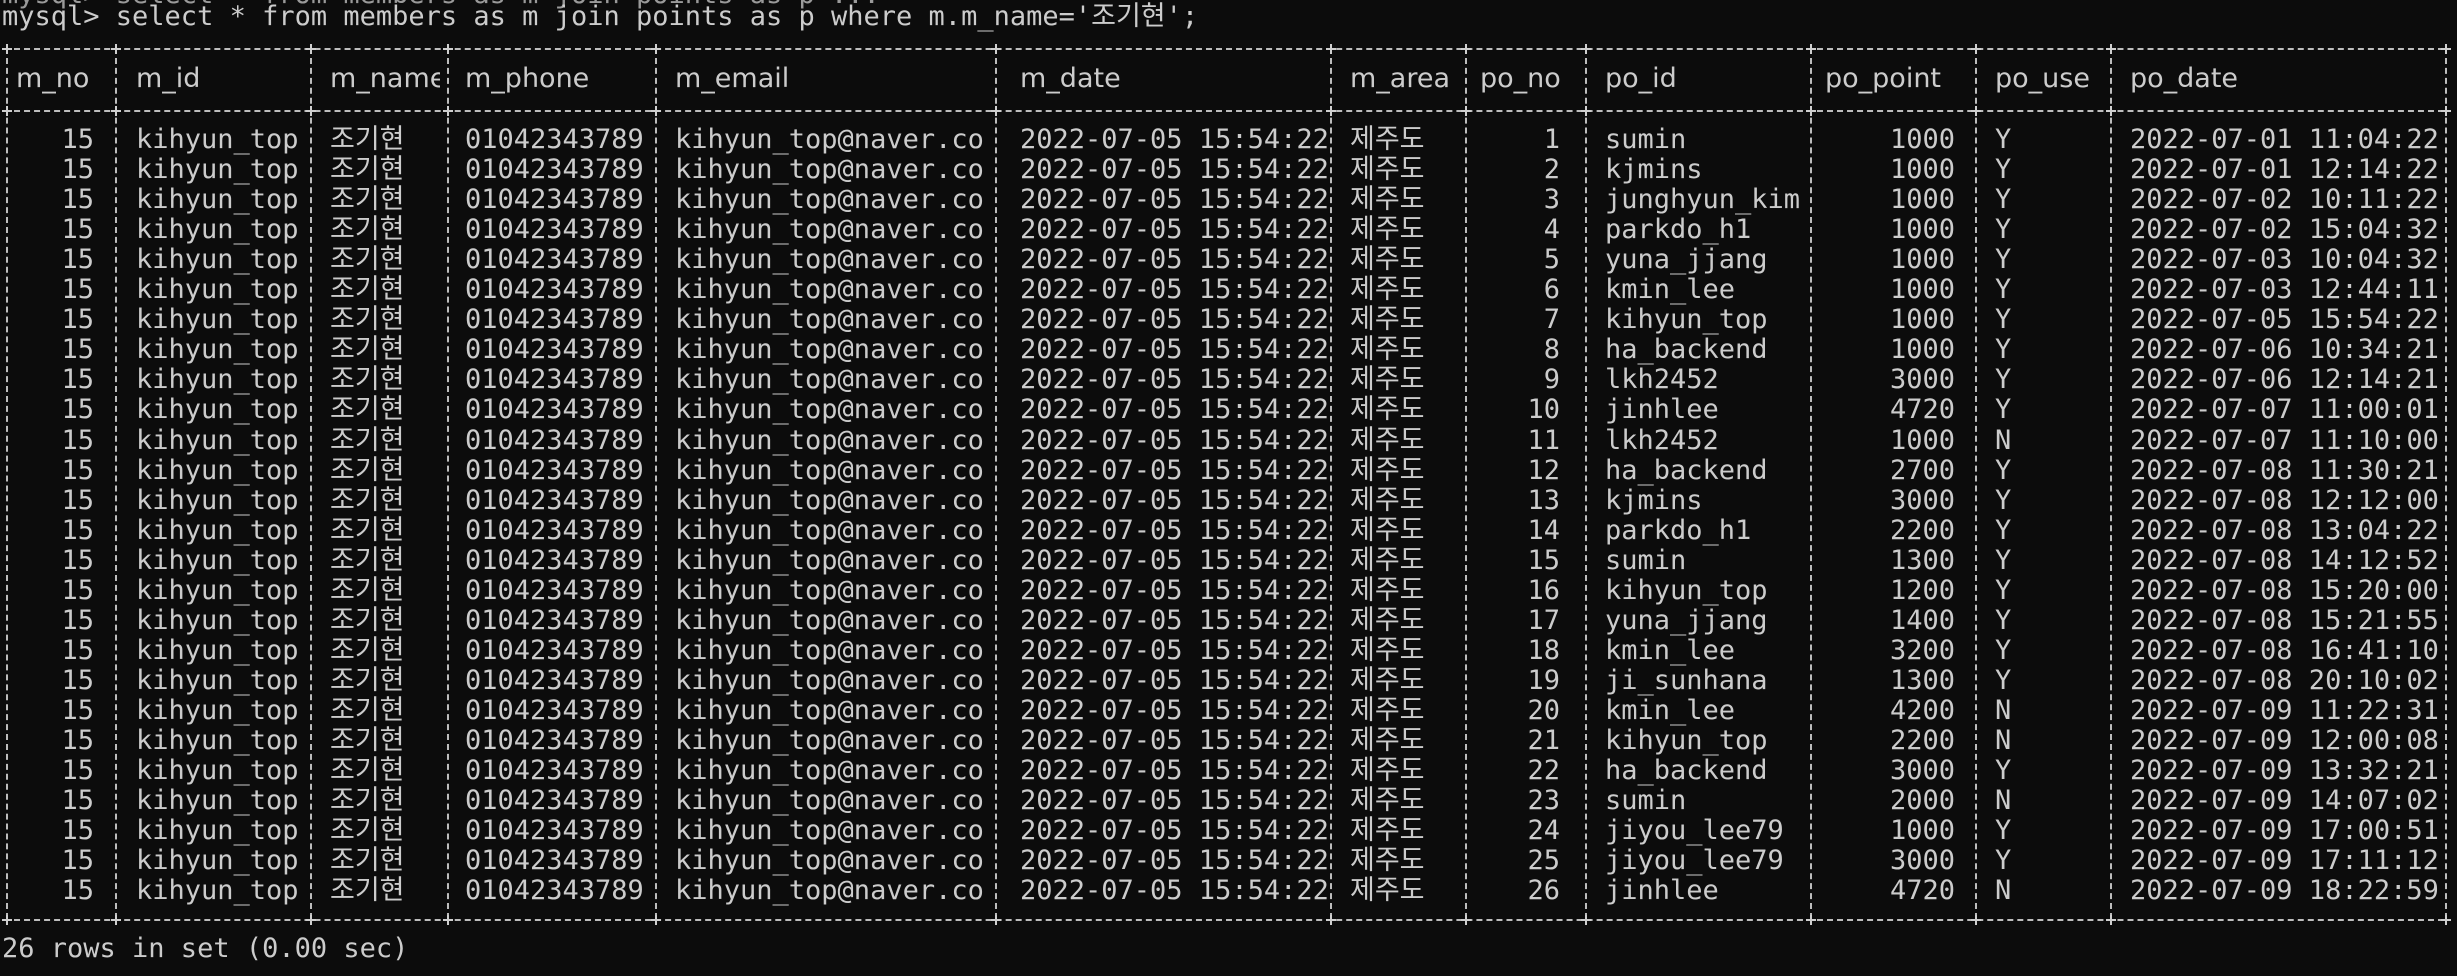 Image resolution: width=2457 pixels, height=976 pixels. Describe the element at coordinates (1551, 260) in the screenshot. I see `cell-po-no: 5` at that location.